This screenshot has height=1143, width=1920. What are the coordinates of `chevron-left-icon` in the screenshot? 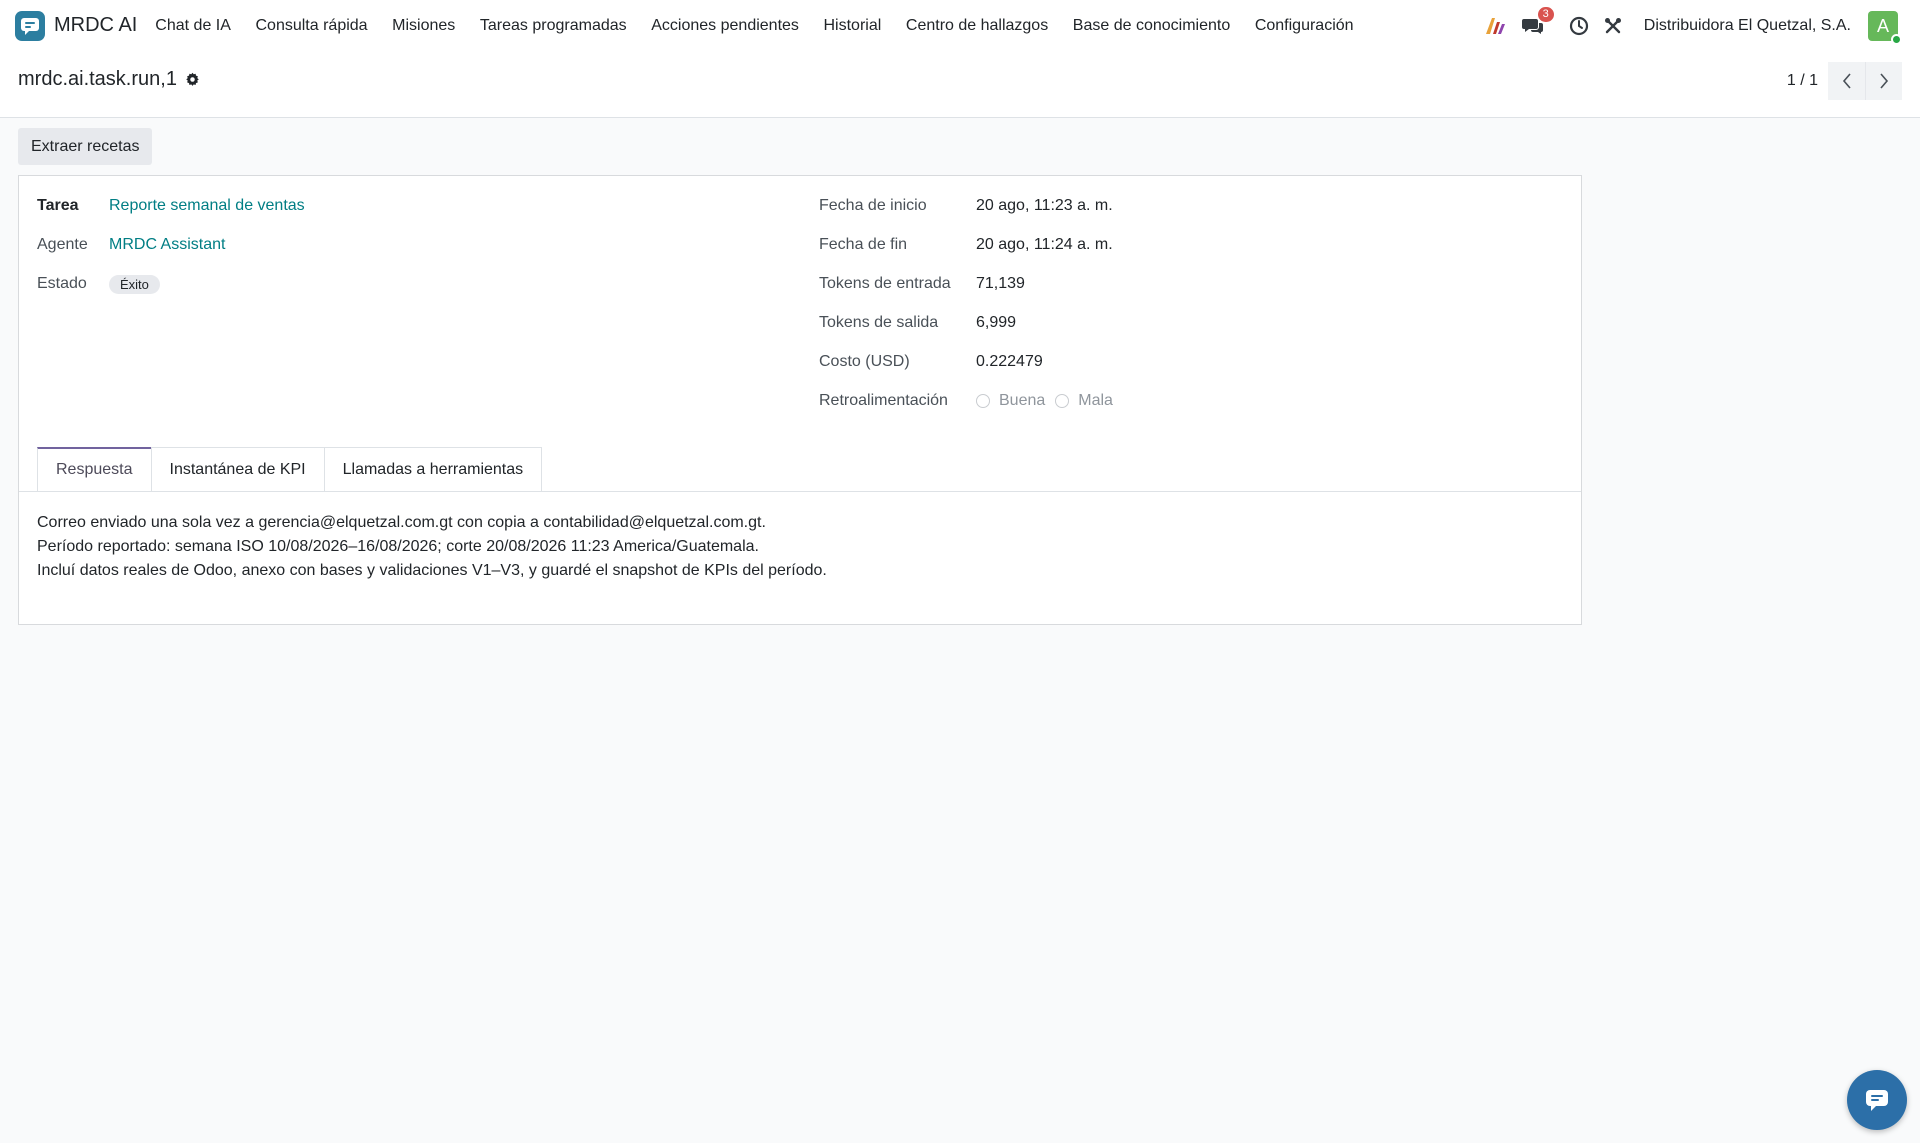 It's located at (1846, 81).